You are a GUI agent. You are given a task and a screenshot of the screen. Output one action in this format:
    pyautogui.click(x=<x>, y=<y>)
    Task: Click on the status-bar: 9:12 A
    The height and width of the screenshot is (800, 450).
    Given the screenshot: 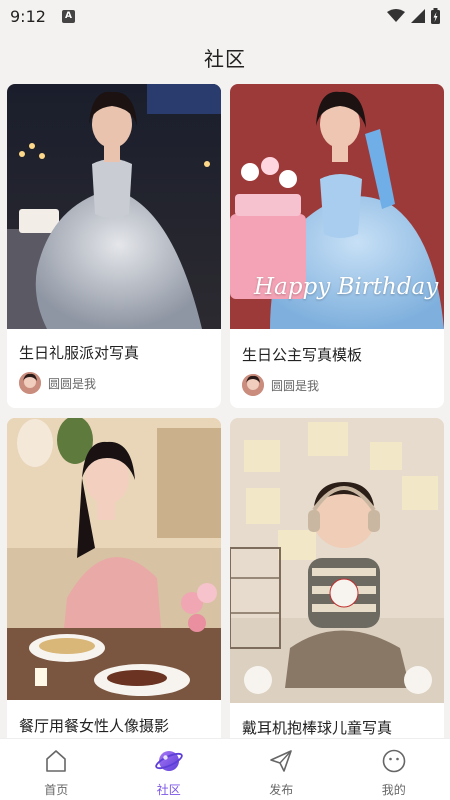 What is the action you would take?
    pyautogui.click(x=225, y=16)
    